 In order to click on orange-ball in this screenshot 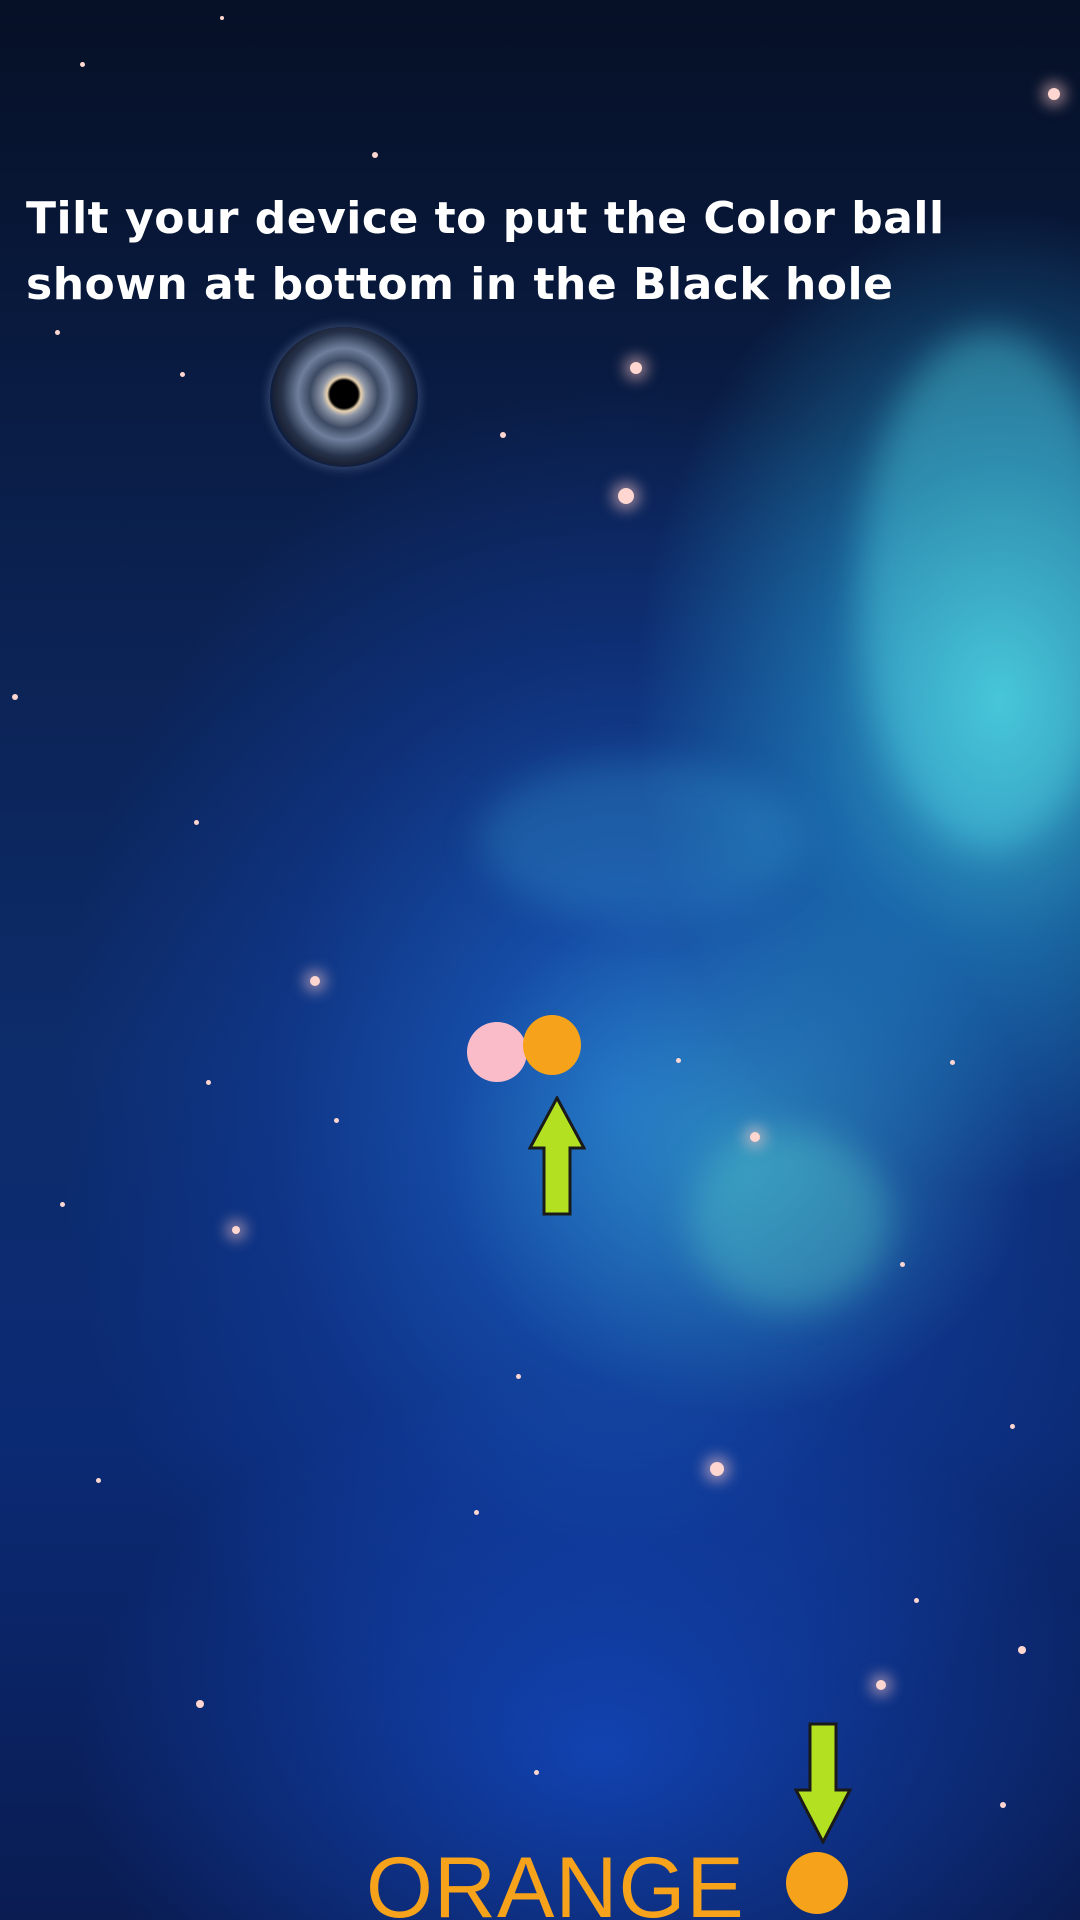, I will do `click(552, 1045)`.